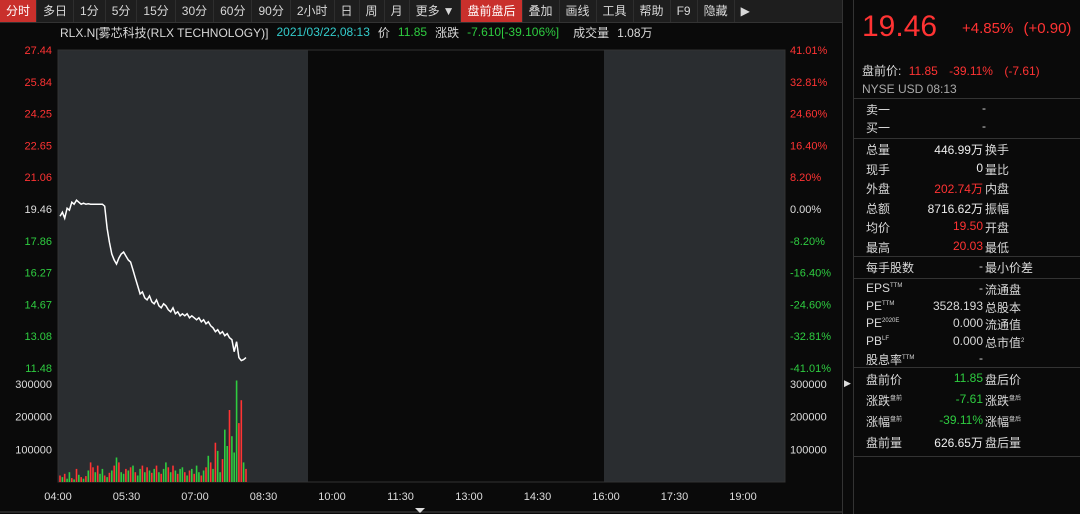  I want to click on fund-label-sup: 2020E, so click(891, 321).